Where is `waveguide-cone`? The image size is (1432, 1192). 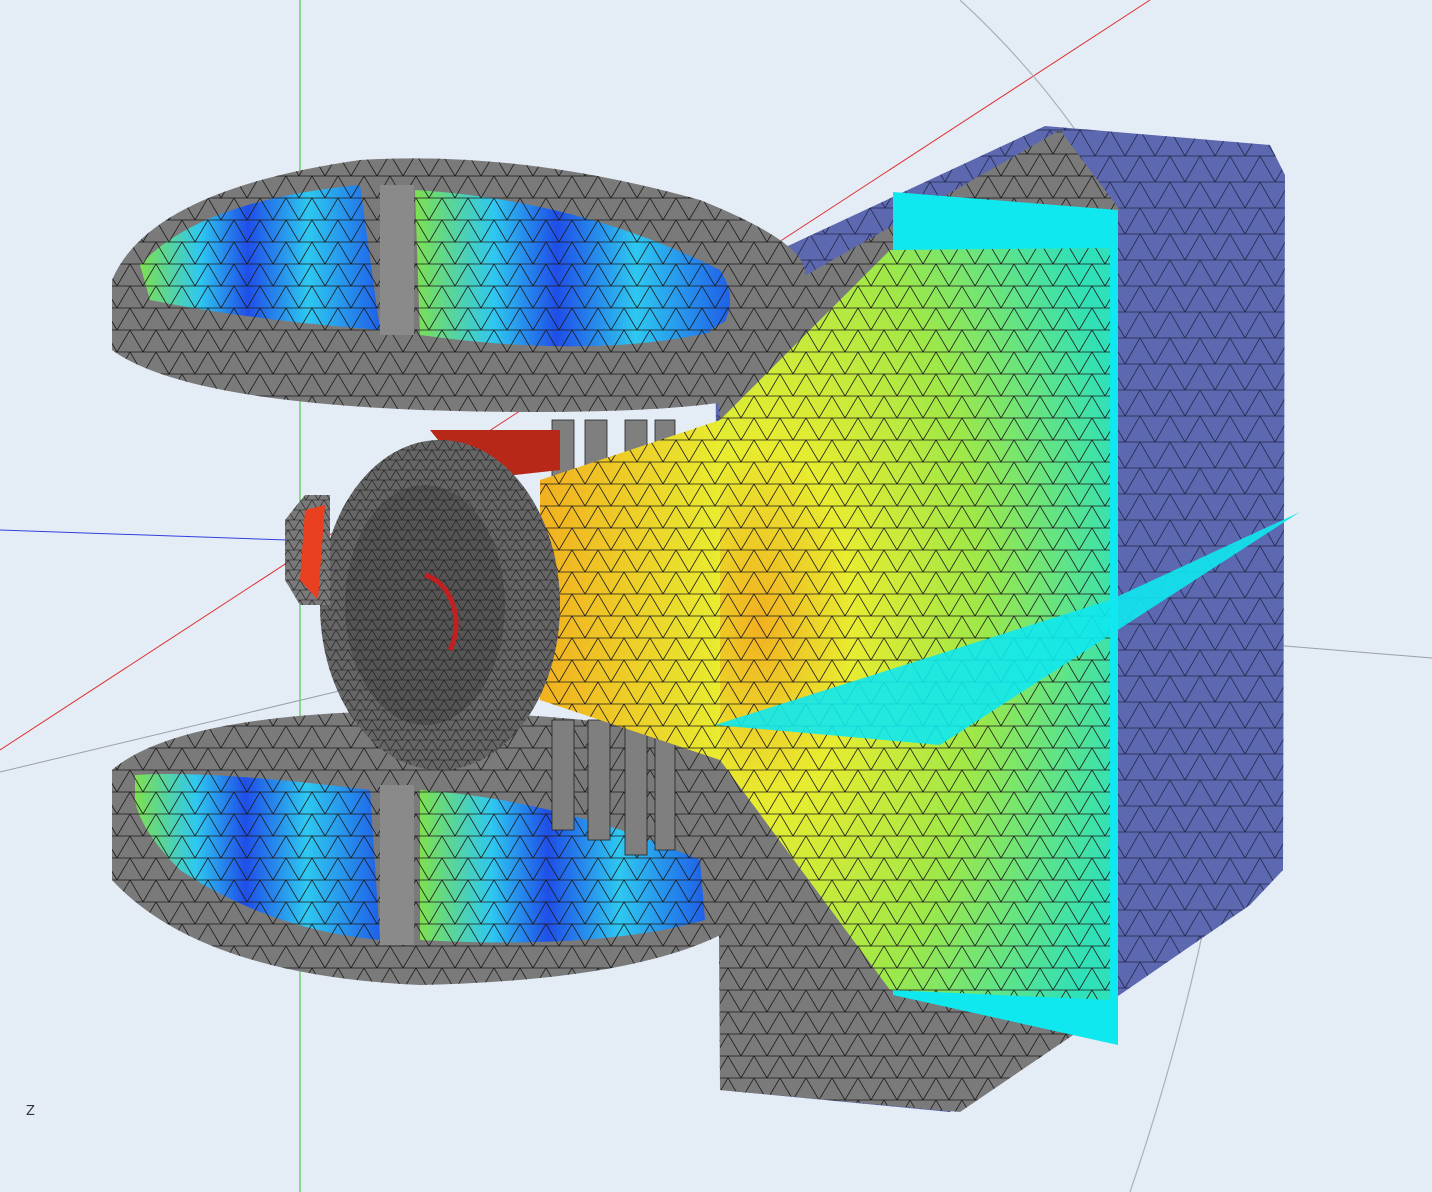
waveguide-cone is located at coordinates (630, 590).